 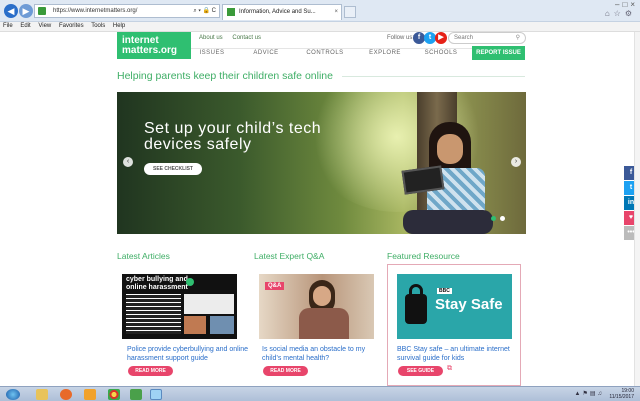 What do you see at coordinates (266, 53) in the screenshot?
I see `nav-advice: ADVICE` at bounding box center [266, 53].